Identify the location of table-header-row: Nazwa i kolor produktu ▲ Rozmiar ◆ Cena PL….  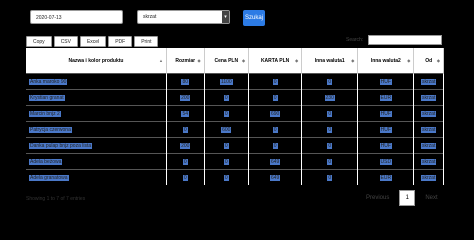
(235, 61).